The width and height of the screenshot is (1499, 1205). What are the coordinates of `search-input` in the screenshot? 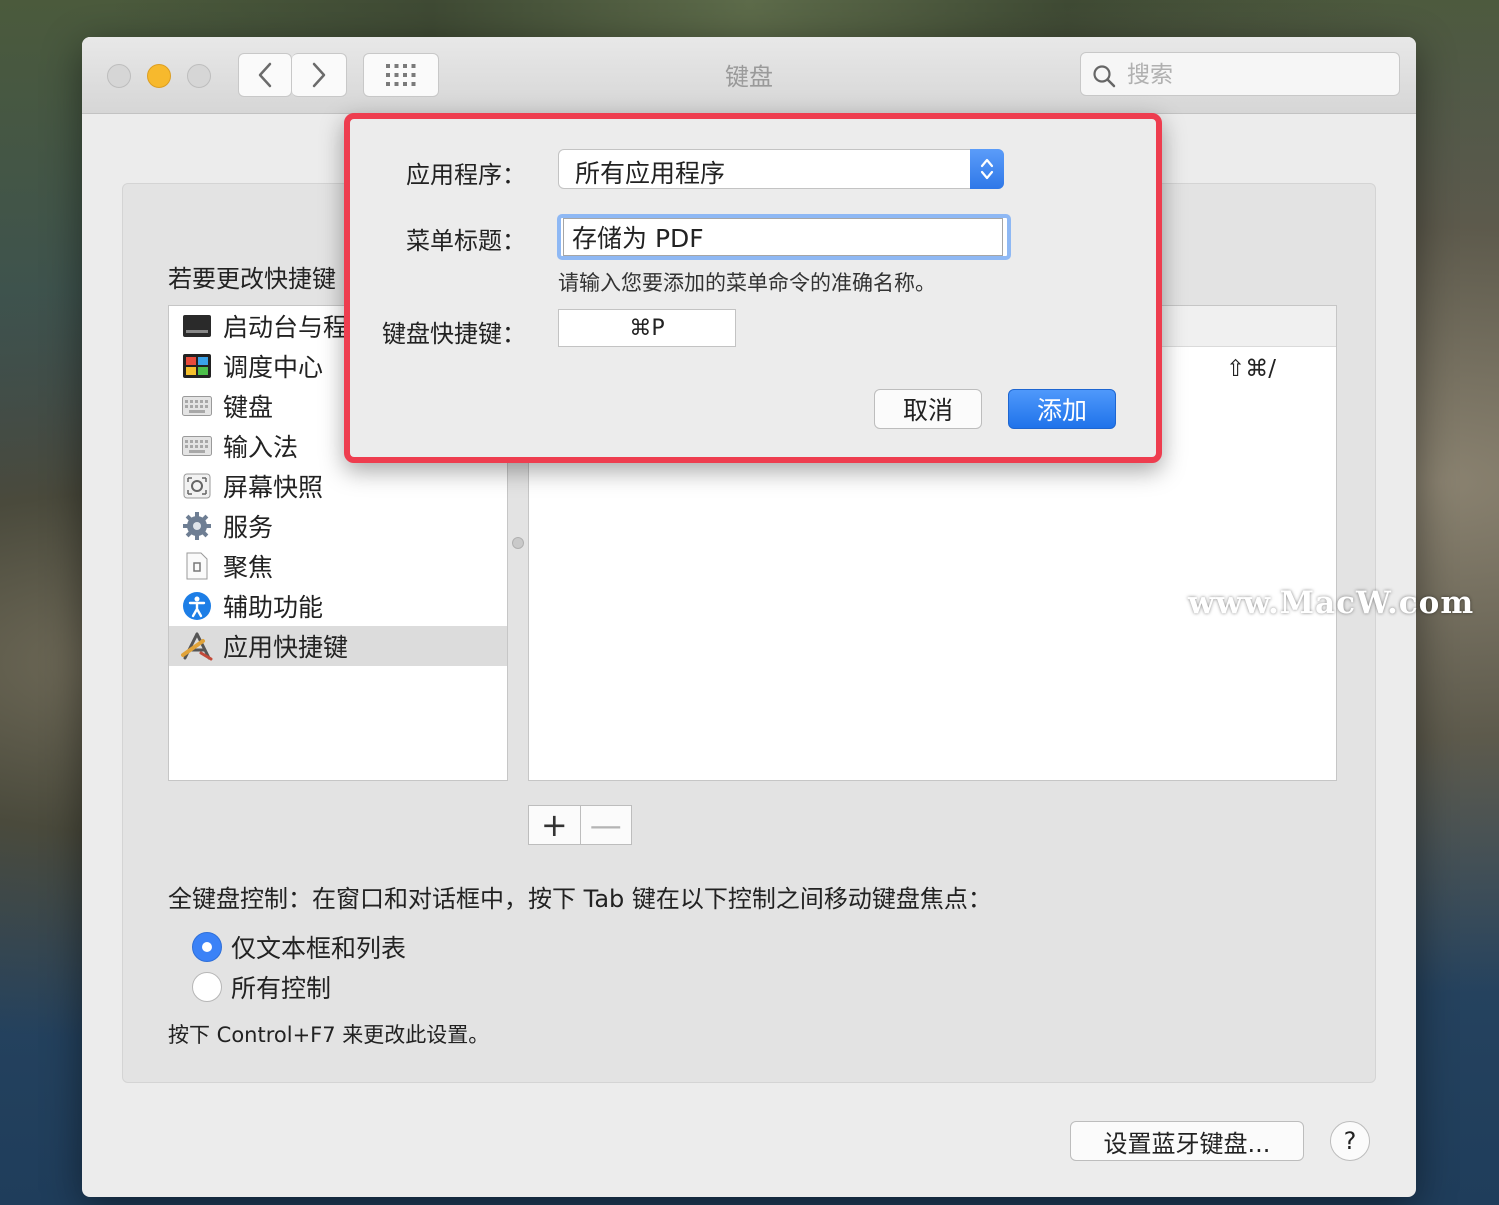 It's located at (1257, 75).